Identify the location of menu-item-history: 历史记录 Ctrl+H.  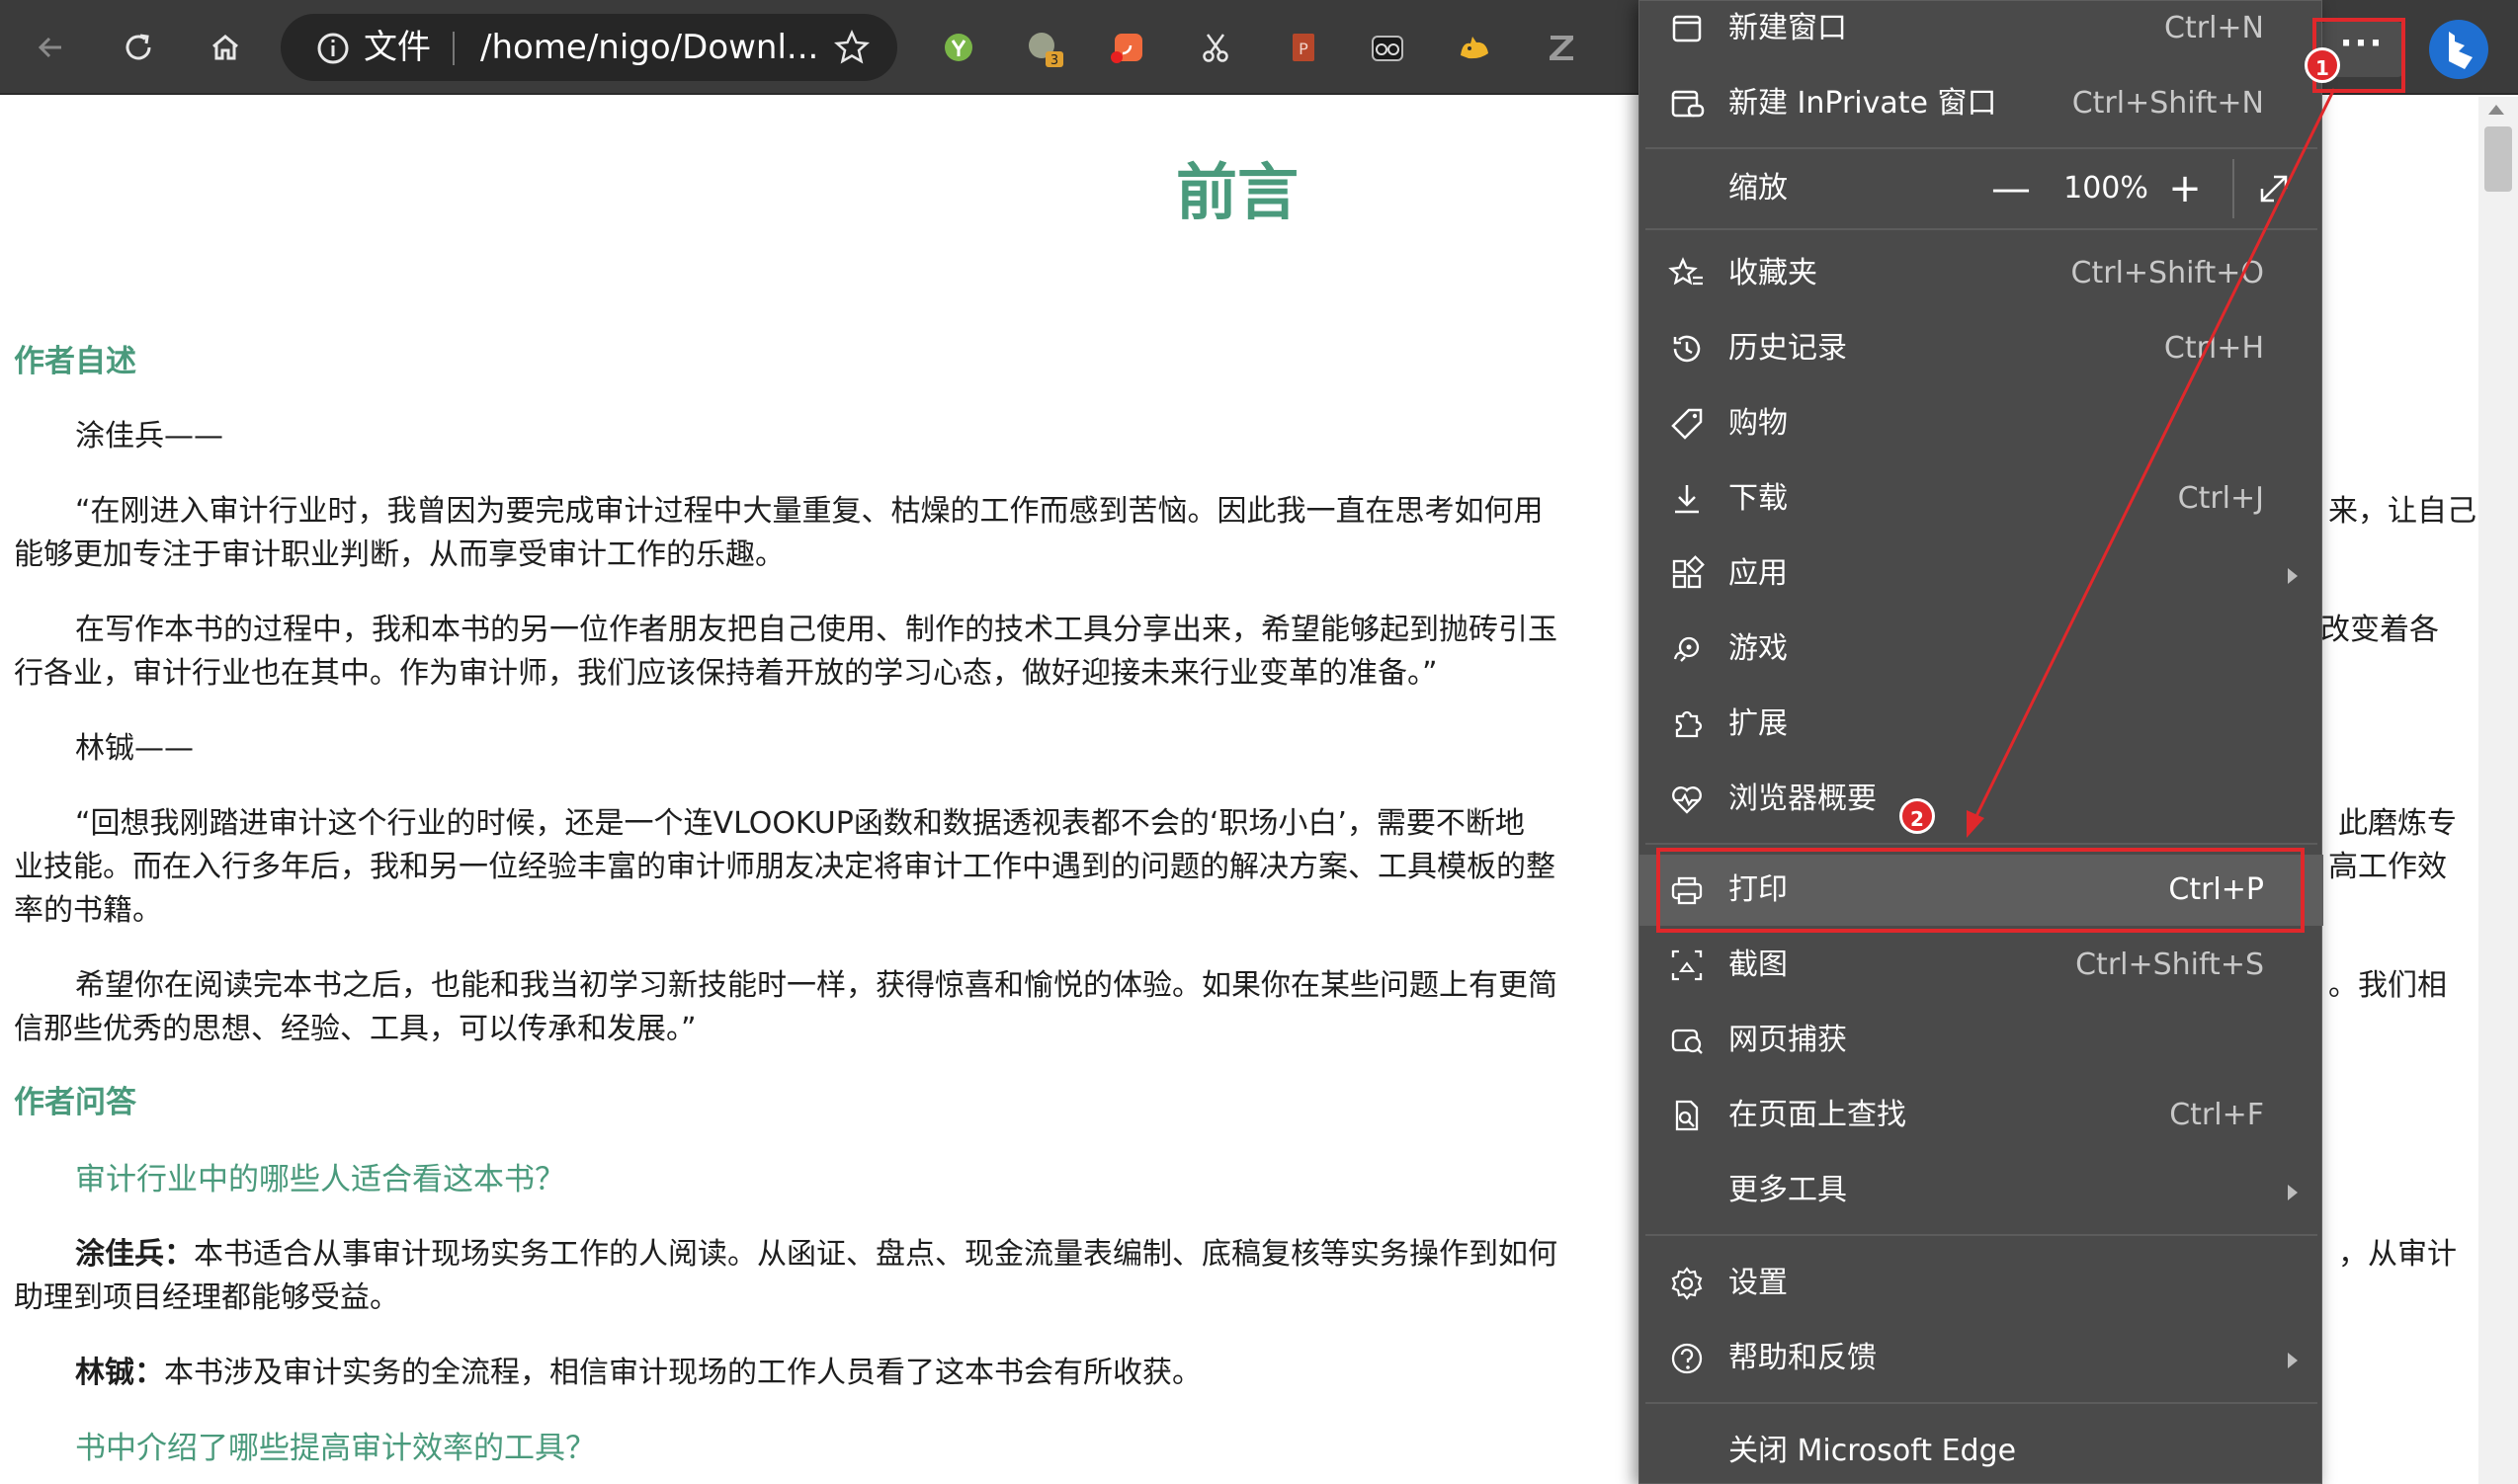
(1981, 348).